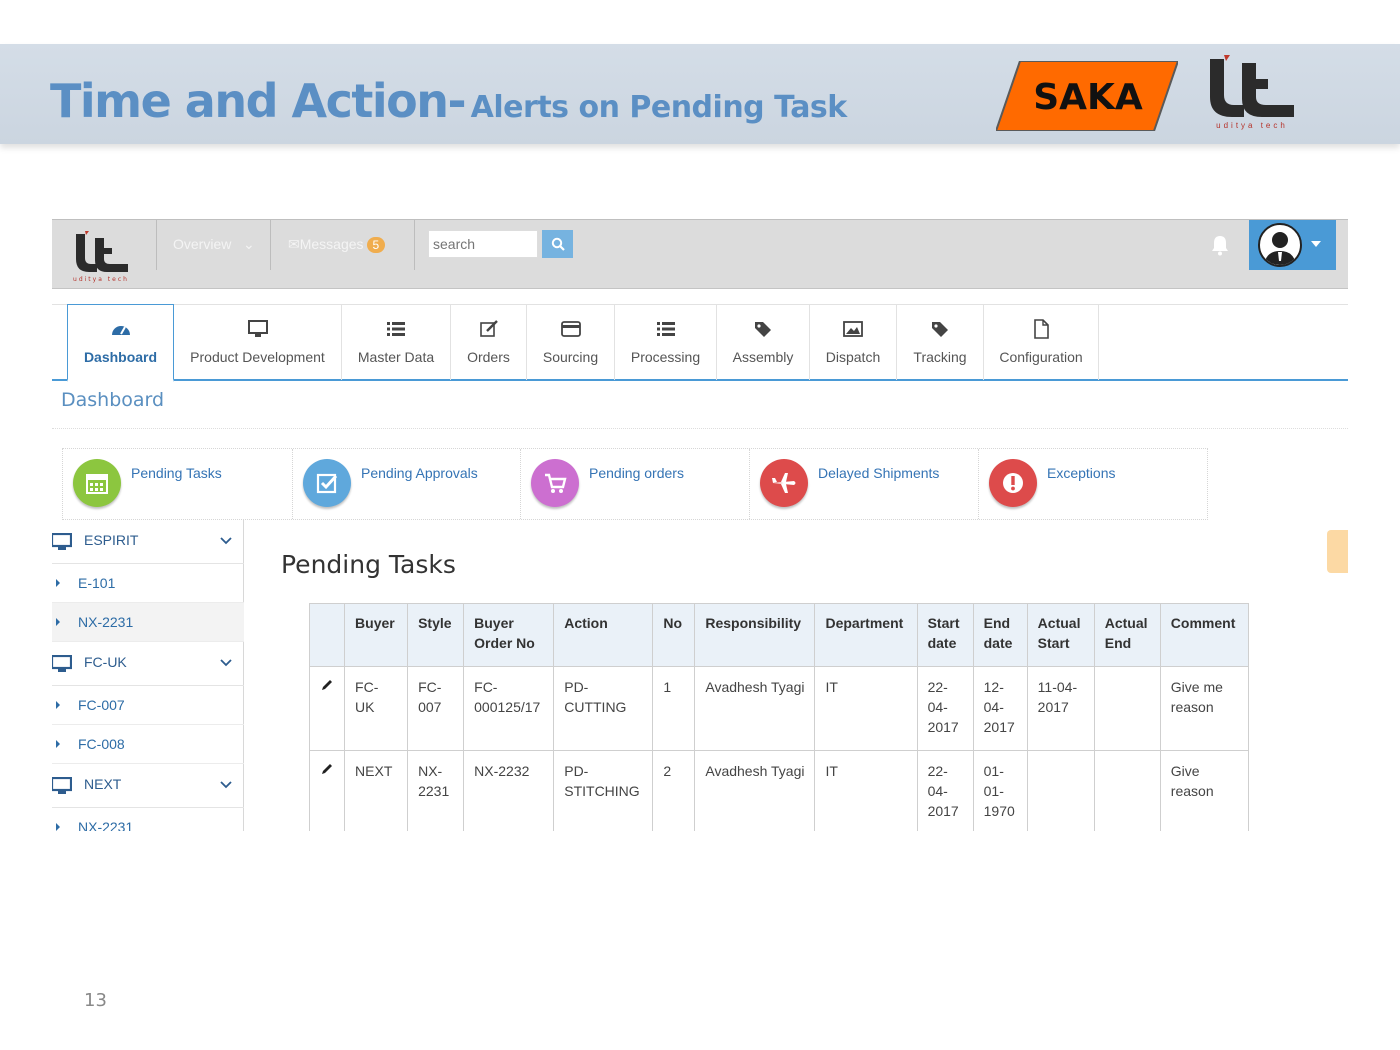 Image resolution: width=1400 pixels, height=1050 pixels. I want to click on tree-group-espirit: ESPIRIT, so click(148, 542).